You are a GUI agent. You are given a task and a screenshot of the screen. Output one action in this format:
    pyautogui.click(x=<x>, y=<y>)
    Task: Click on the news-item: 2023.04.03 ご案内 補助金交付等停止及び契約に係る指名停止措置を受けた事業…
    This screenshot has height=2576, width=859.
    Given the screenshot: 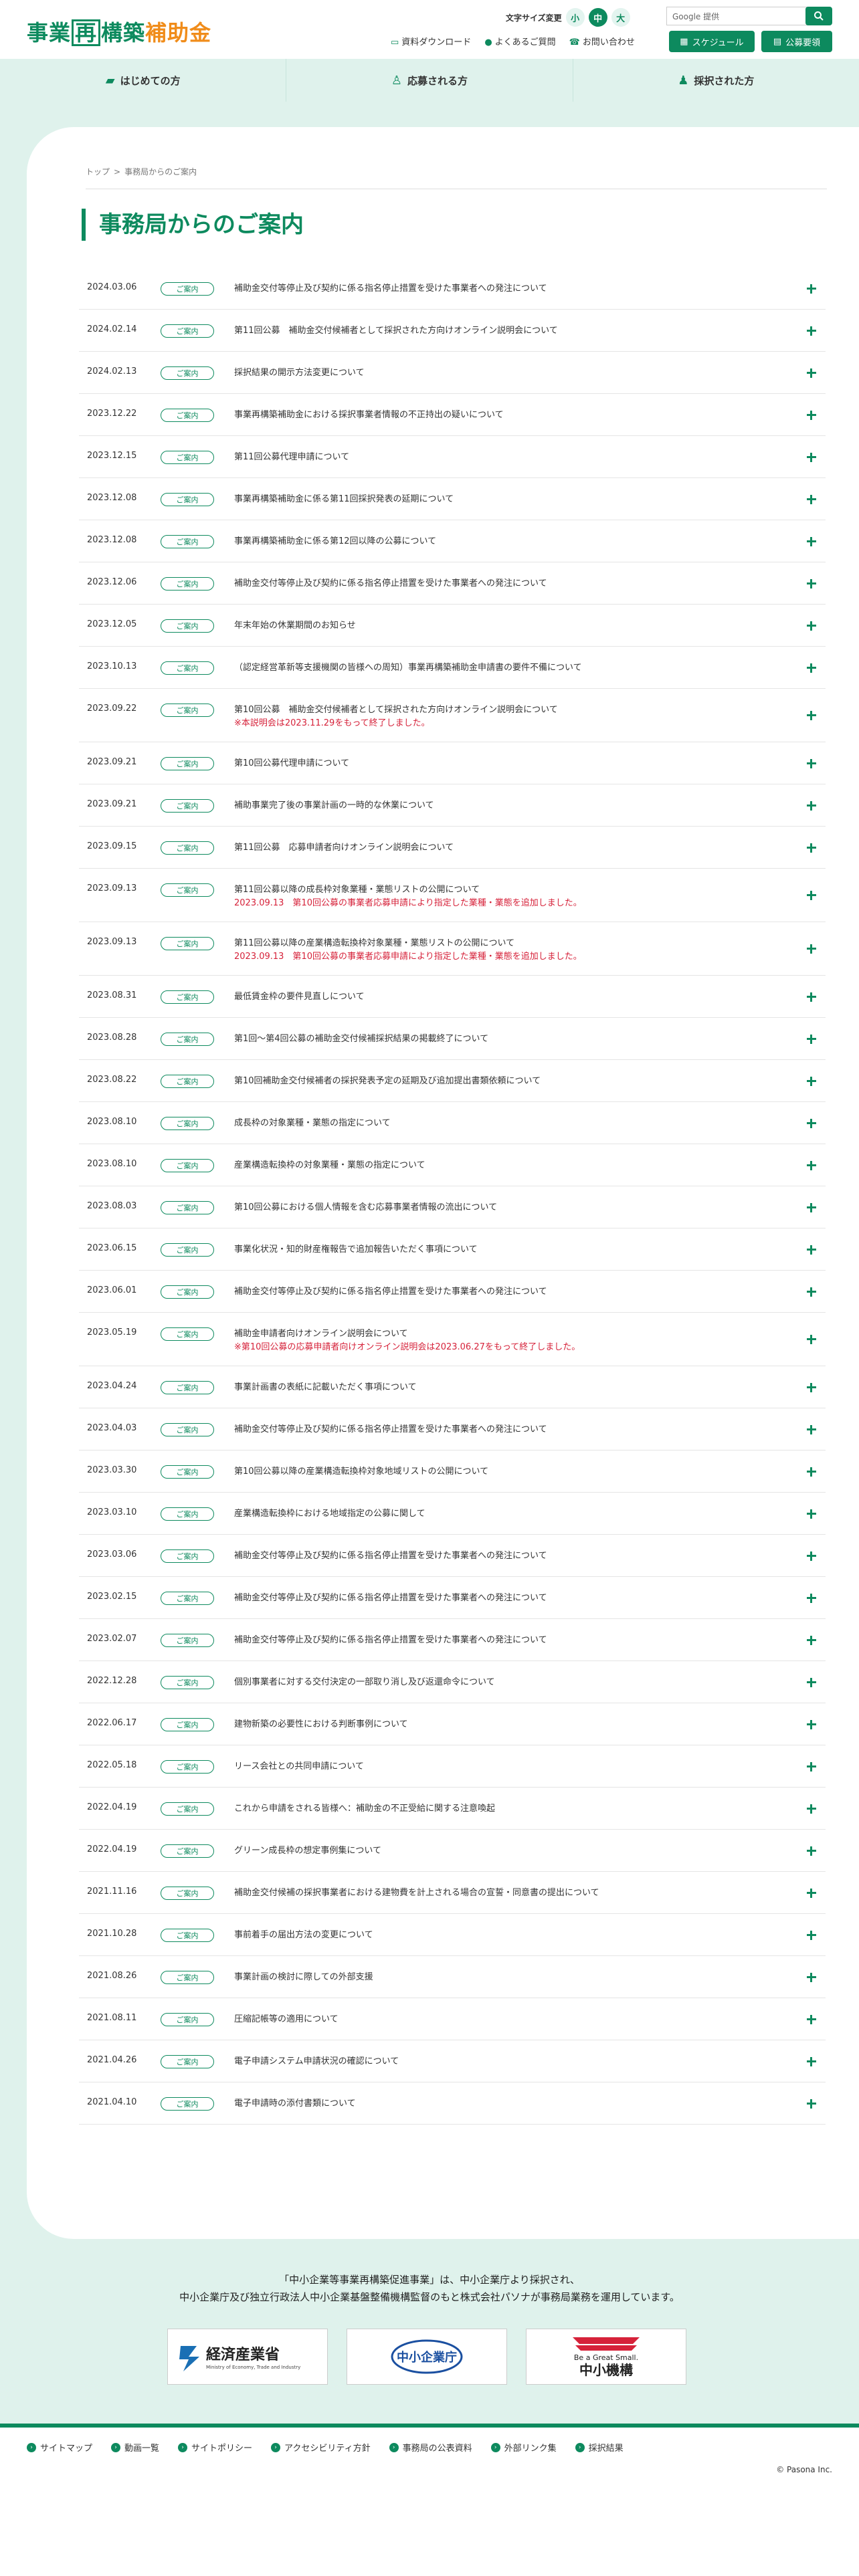 What is the action you would take?
    pyautogui.click(x=453, y=1429)
    